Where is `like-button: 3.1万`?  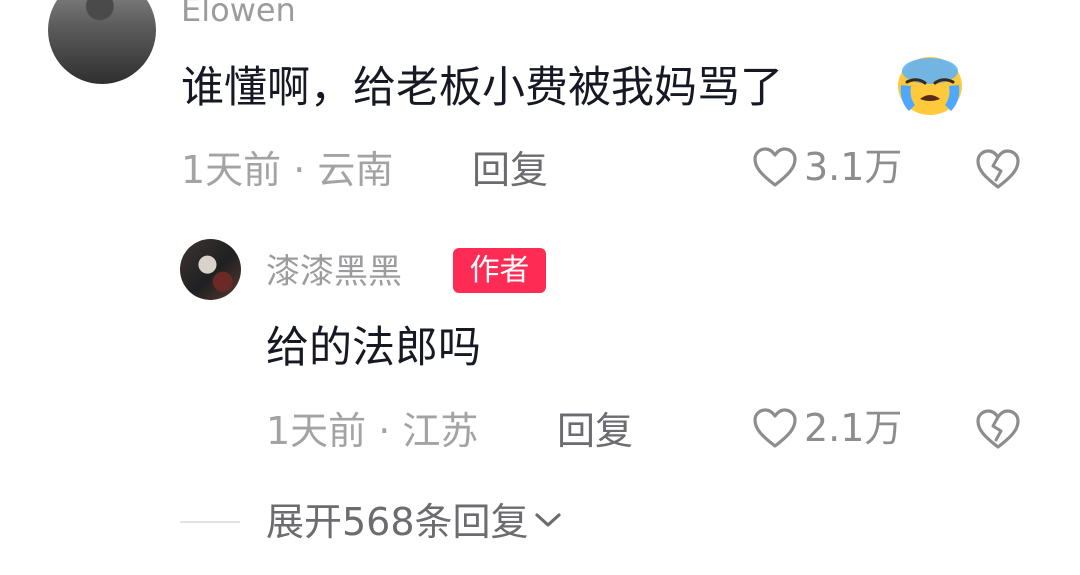 like-button: 3.1万 is located at coordinates (827, 167).